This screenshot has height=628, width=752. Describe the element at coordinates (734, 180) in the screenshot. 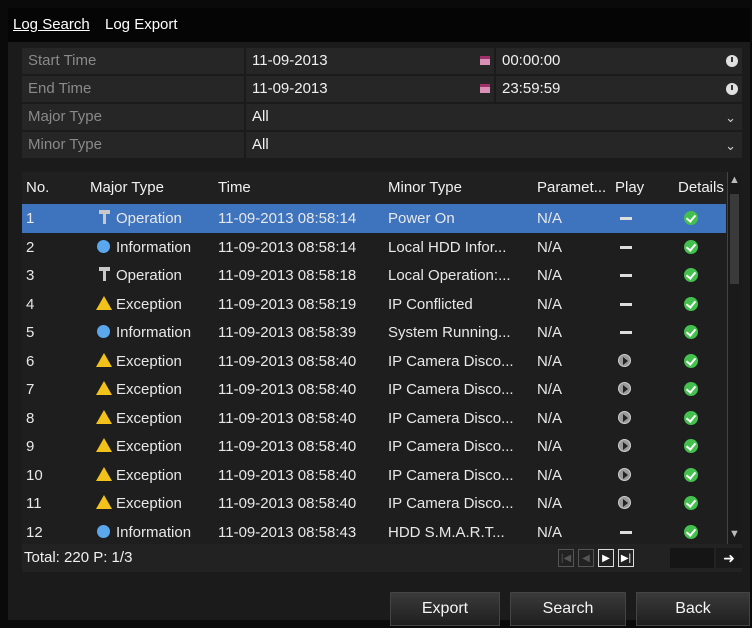

I see `scroll-up-icon: ▲` at that location.